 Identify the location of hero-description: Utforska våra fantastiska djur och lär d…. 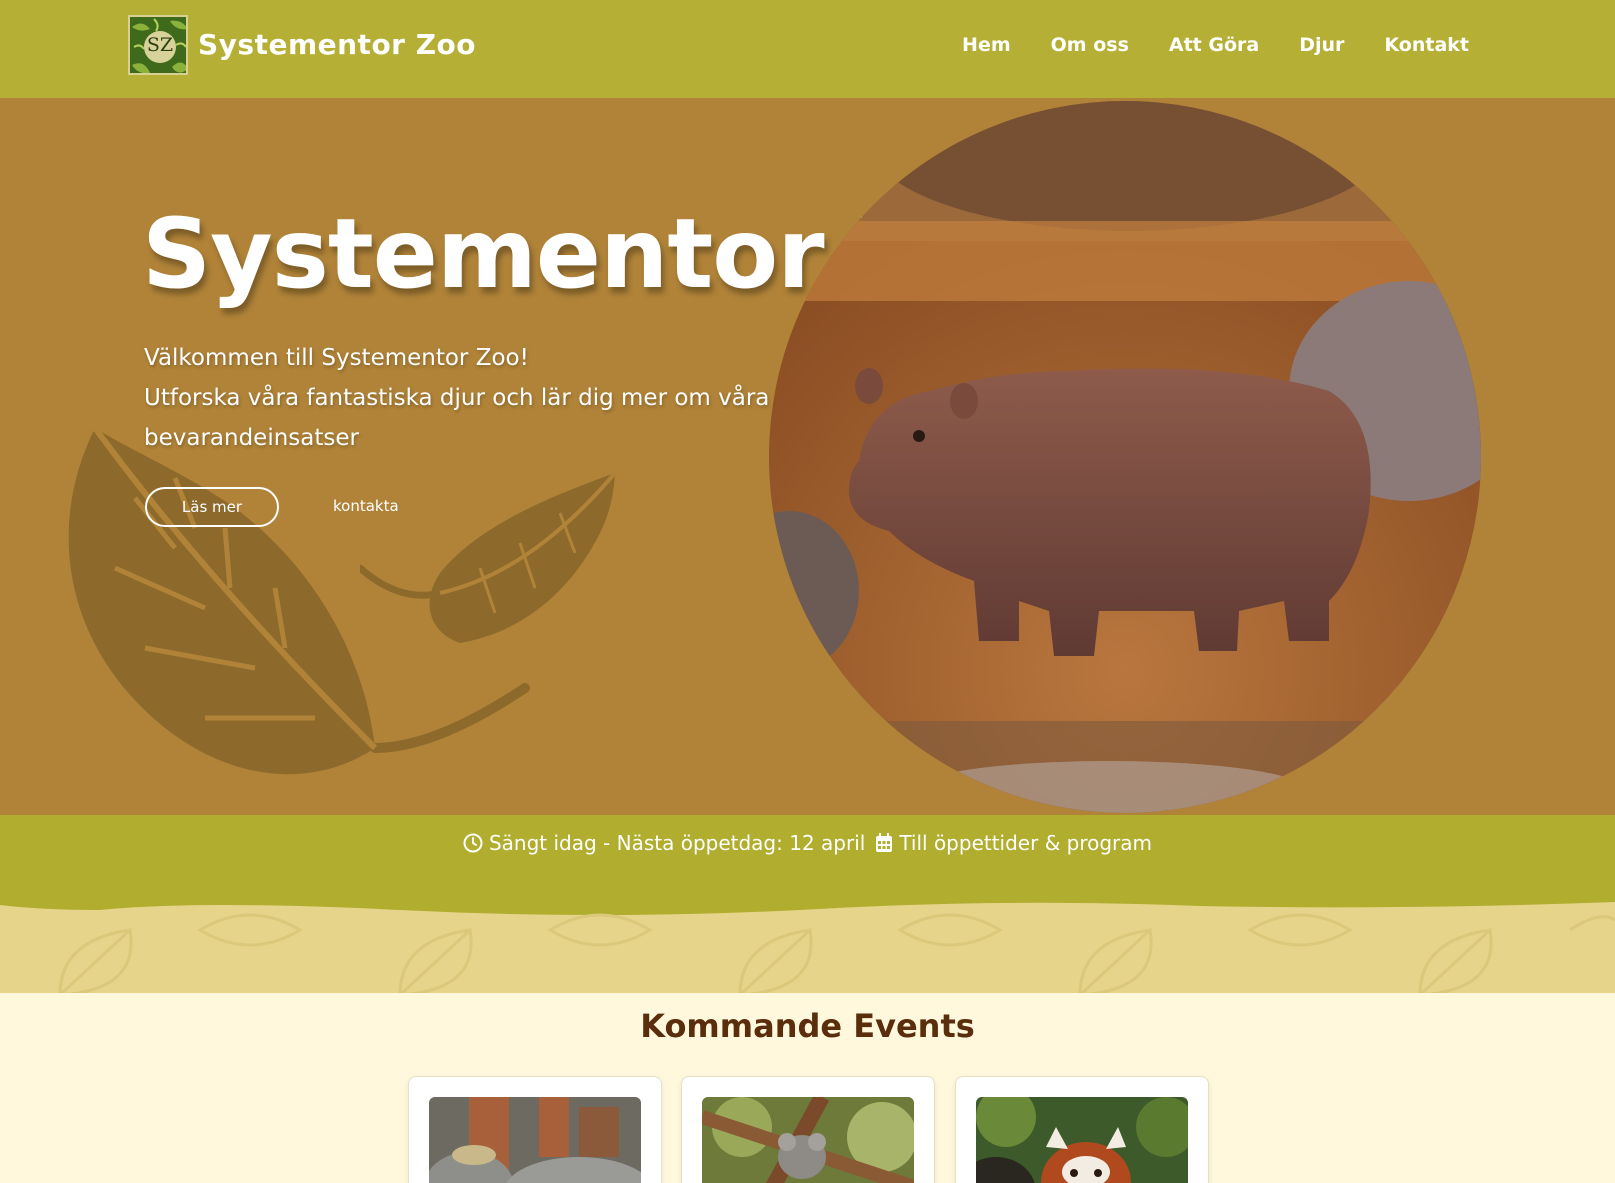
(457, 418).